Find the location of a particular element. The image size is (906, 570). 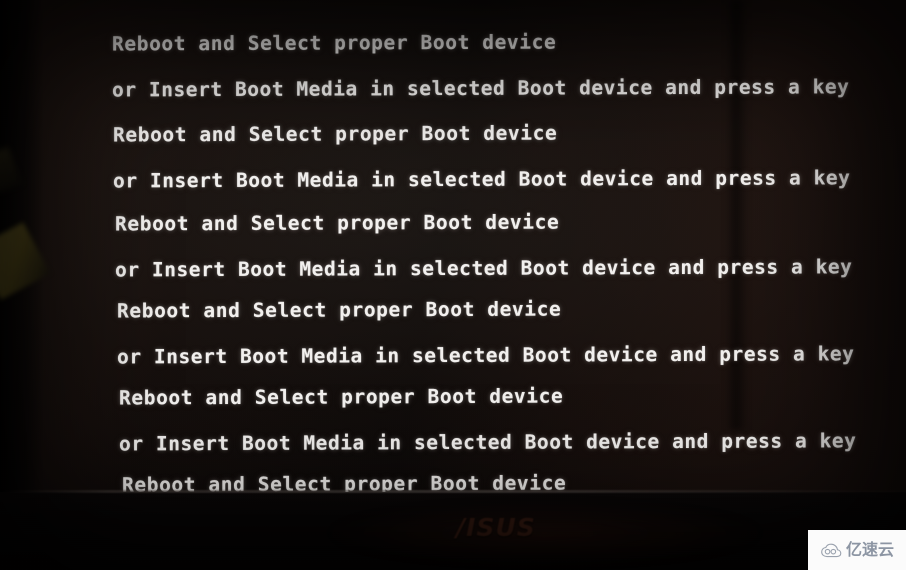

cloud-icon is located at coordinates (831, 550).